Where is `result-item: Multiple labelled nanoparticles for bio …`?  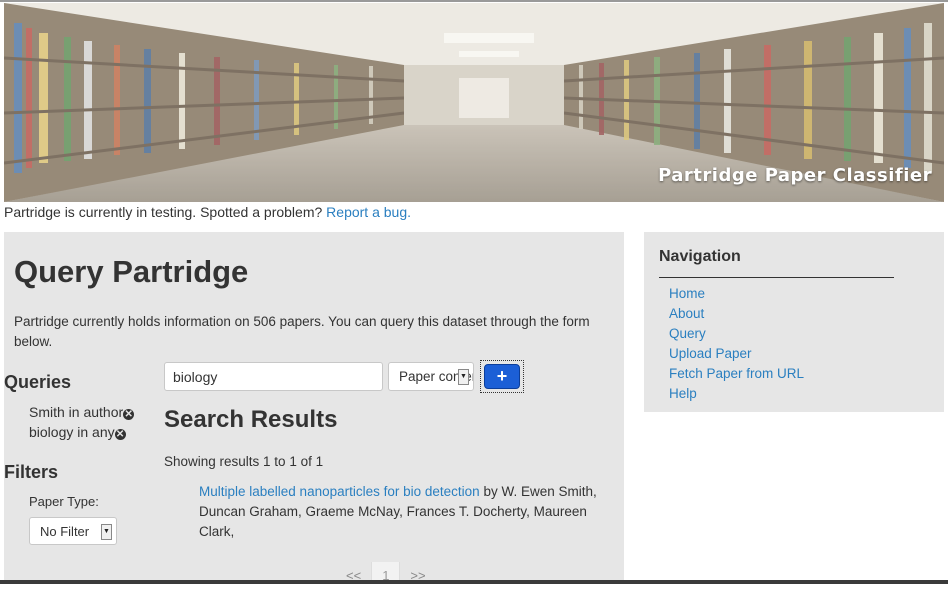 result-item: Multiple labelled nanoparticles for bio … is located at coordinates (399, 512).